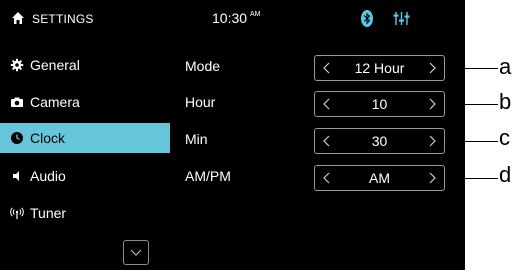 The width and height of the screenshot is (522, 273). I want to click on antenna-icon, so click(17, 213).